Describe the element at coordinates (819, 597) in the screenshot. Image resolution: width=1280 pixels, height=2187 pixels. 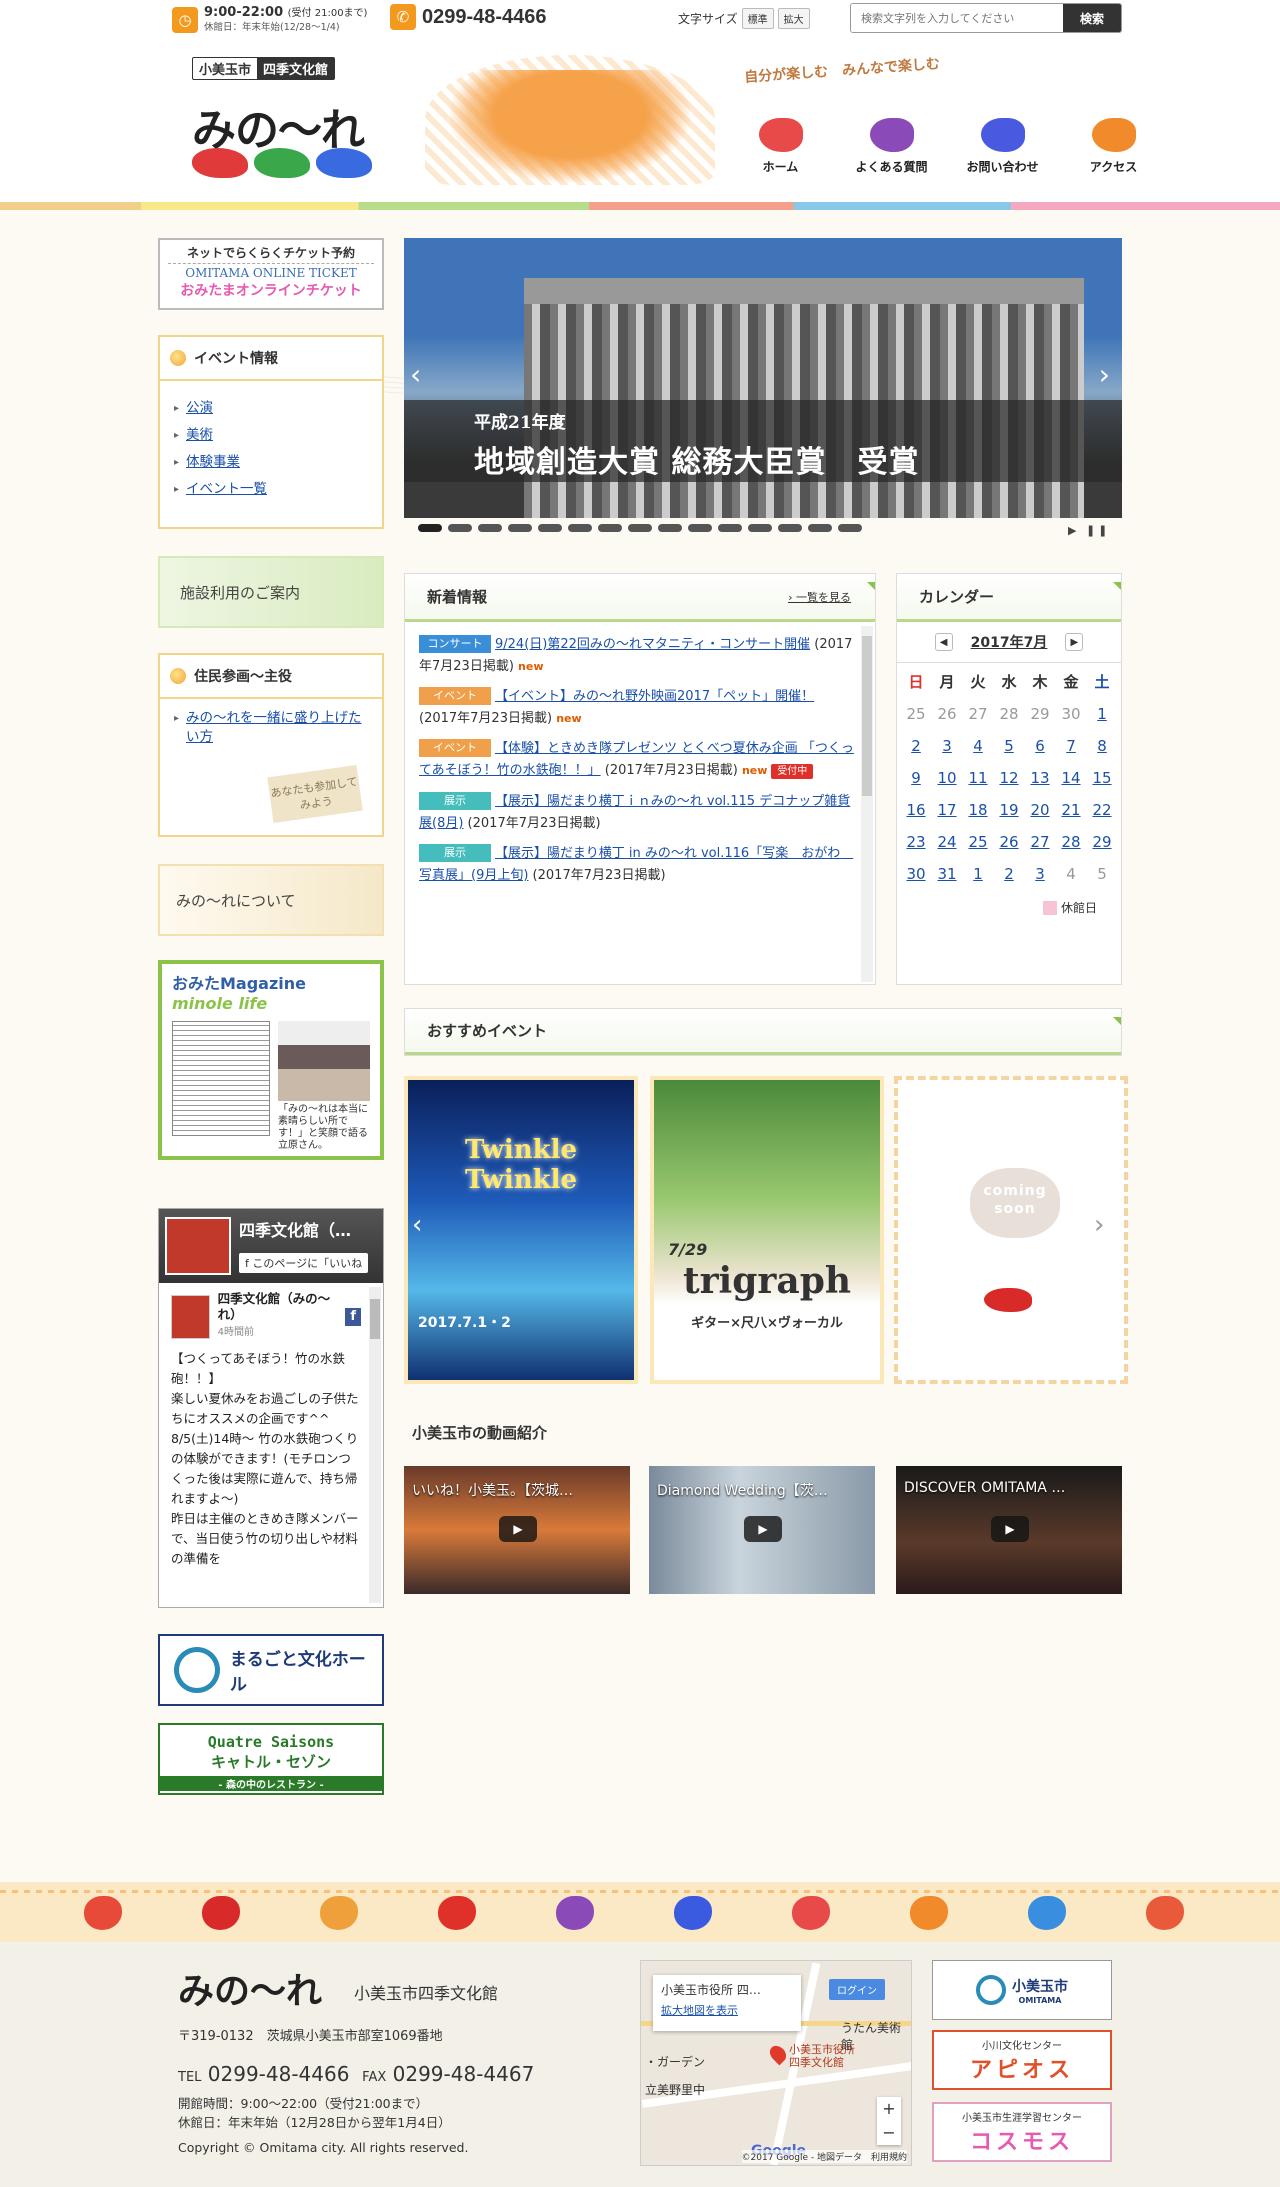
I see `news-more-link: › 一覧を見る` at that location.